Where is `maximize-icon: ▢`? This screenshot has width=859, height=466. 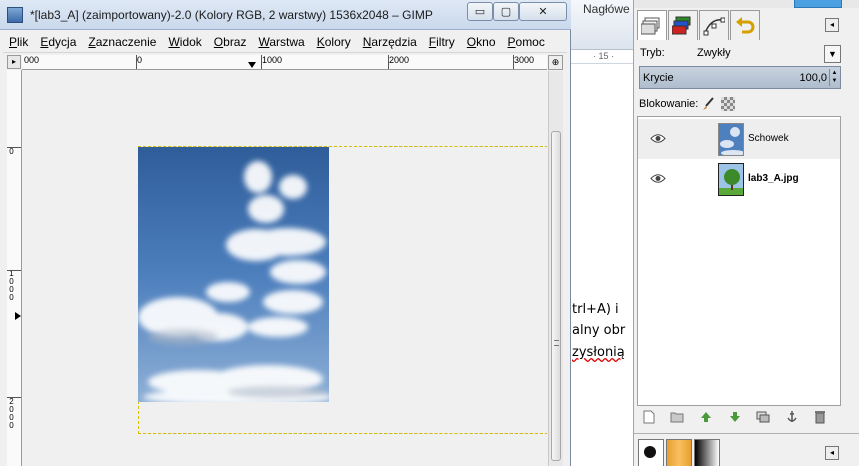
maximize-icon: ▢ is located at coordinates (506, 12).